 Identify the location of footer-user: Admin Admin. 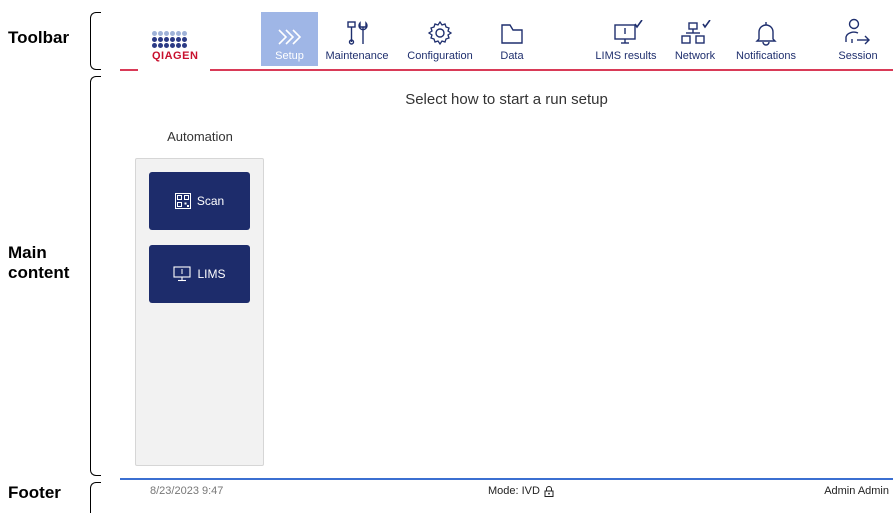
(856, 491).